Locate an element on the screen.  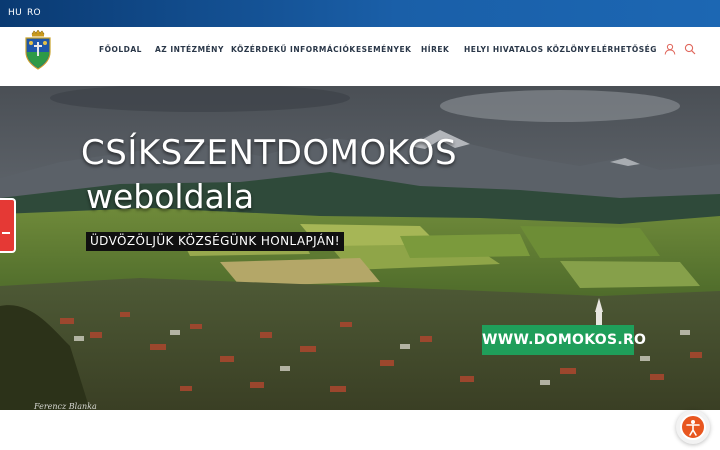
accessibility-icon is located at coordinates (693, 427).